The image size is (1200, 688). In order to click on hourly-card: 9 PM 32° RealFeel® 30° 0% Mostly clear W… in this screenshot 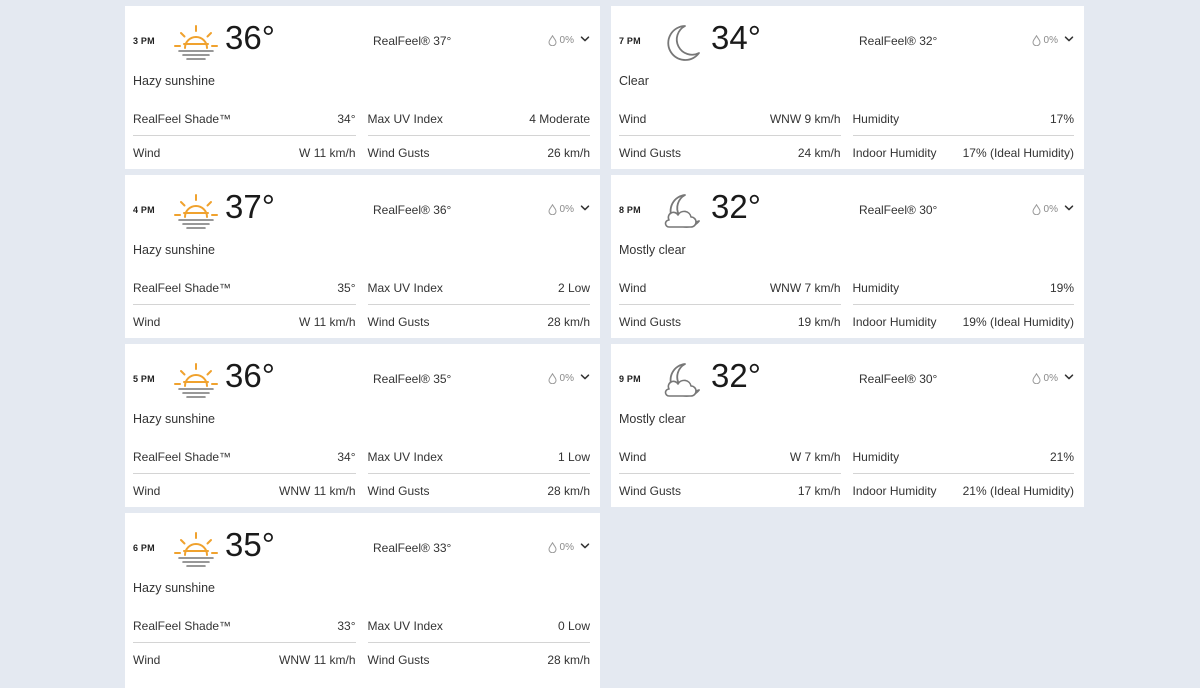, I will do `click(847, 425)`.